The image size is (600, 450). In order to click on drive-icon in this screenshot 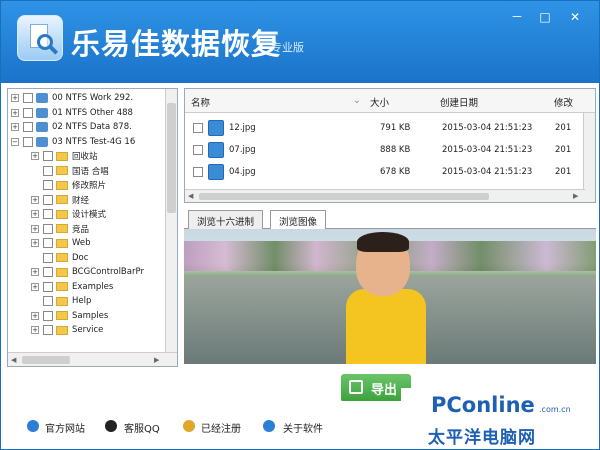, I will do `click(42, 141)`.